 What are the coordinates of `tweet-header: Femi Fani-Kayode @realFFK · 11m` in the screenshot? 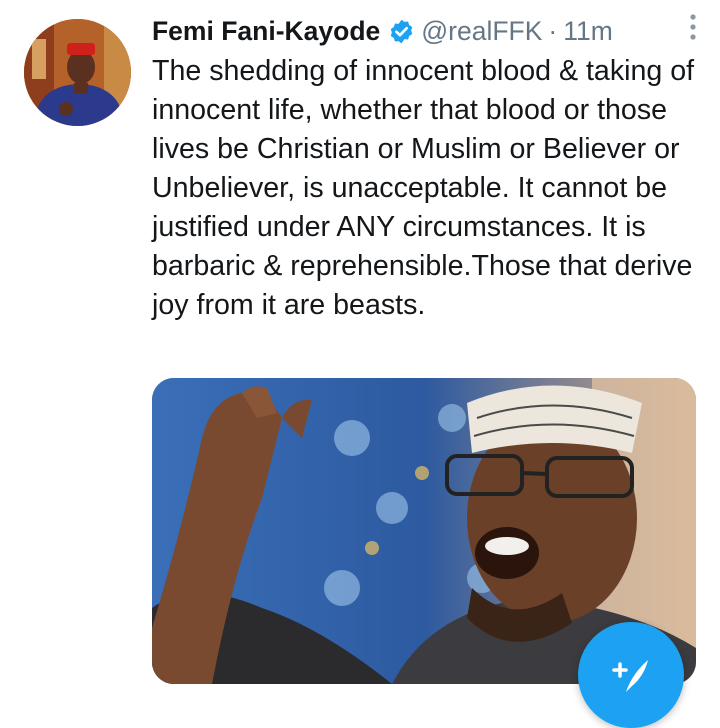 It's located at (426, 31).